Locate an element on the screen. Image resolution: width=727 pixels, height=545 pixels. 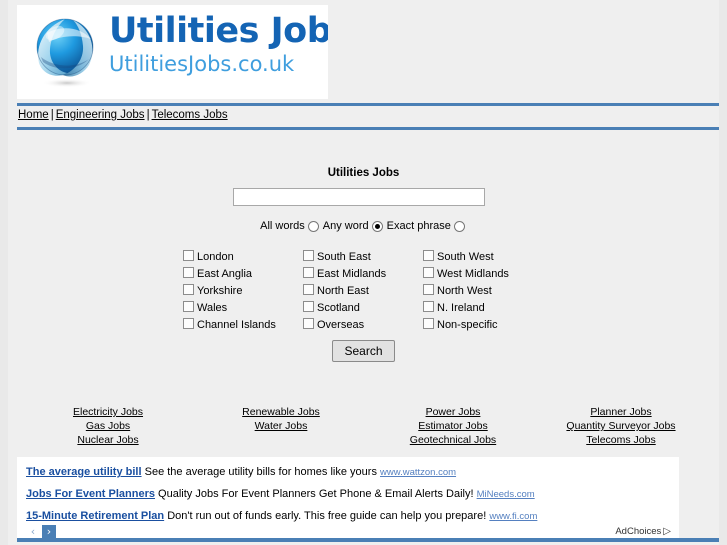
adchoices-label: AdChoices is located at coordinates (638, 531).